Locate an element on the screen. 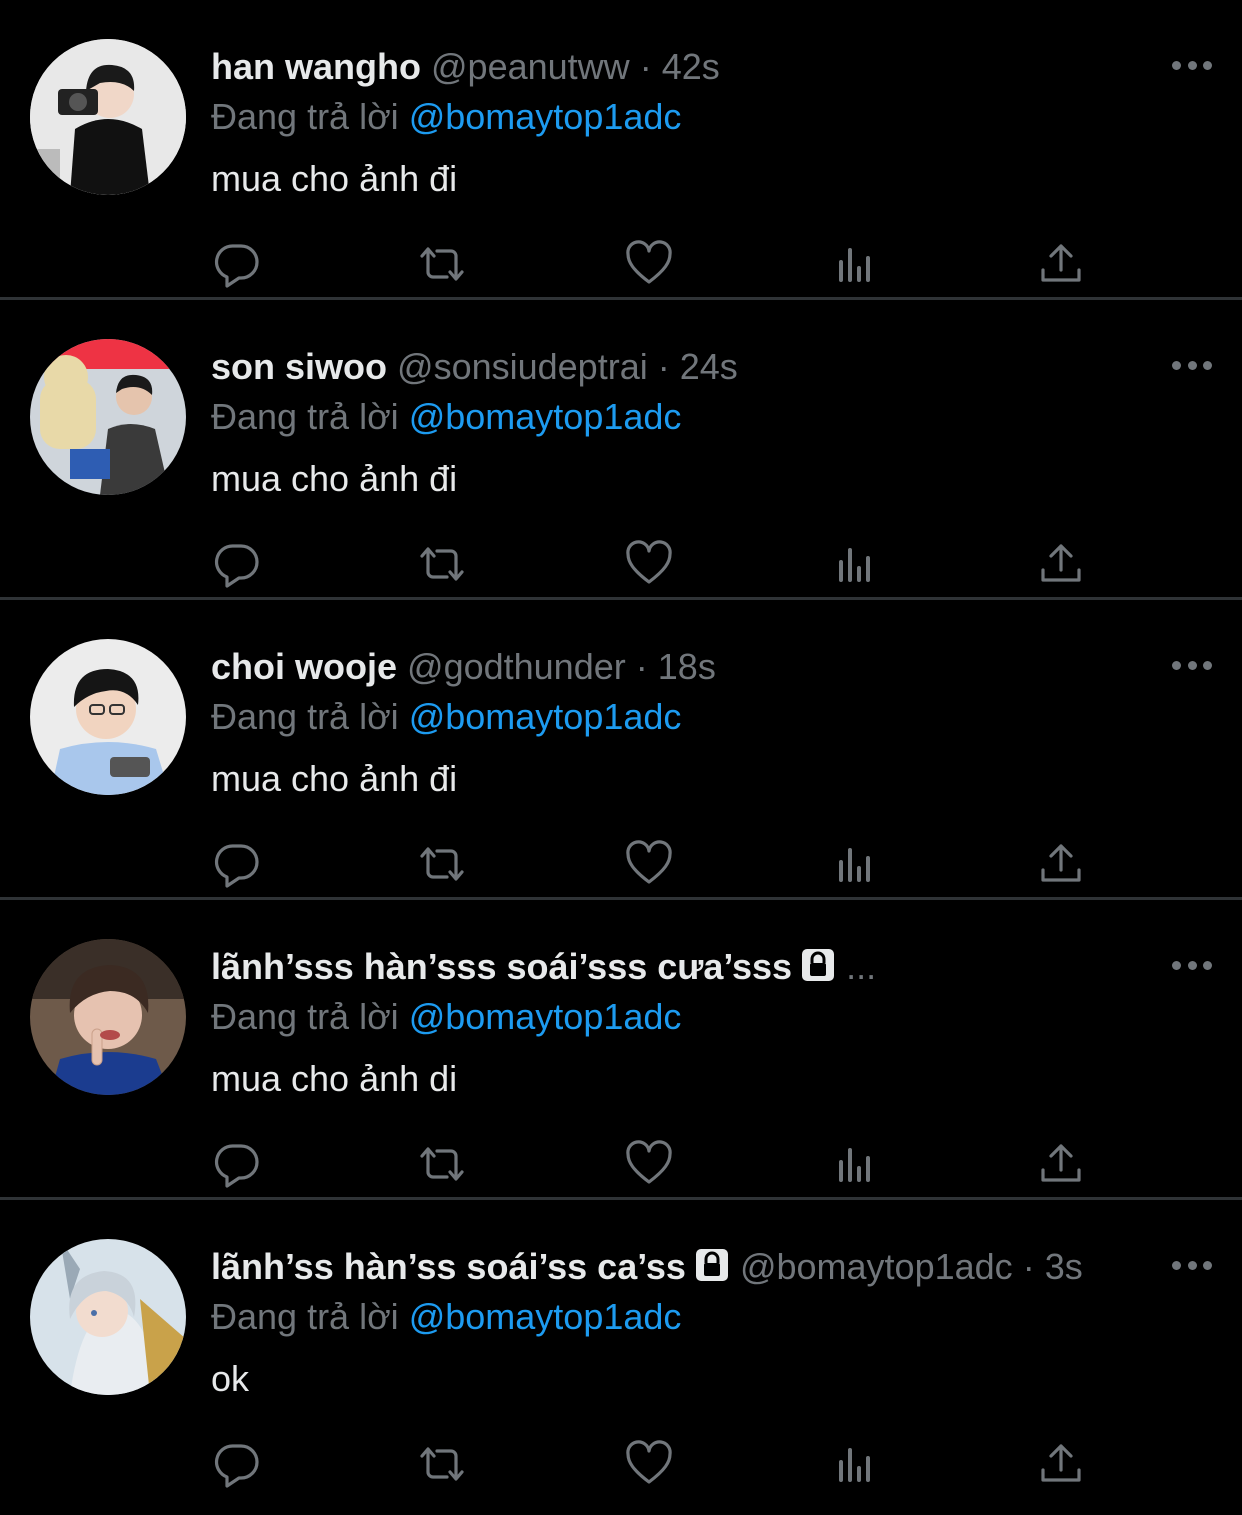  timestamp: 3s is located at coordinates (1064, 1266).